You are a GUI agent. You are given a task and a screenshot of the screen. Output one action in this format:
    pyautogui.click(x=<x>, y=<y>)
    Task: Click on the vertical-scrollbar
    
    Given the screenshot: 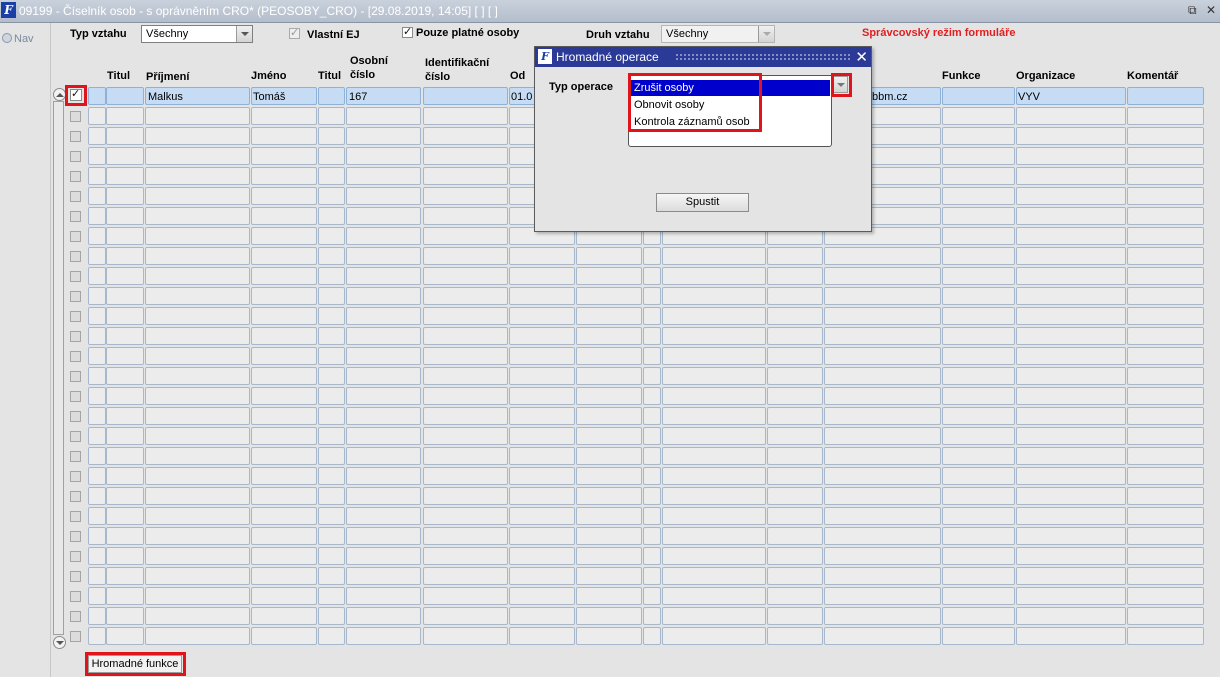 What is the action you would take?
    pyautogui.click(x=58, y=368)
    